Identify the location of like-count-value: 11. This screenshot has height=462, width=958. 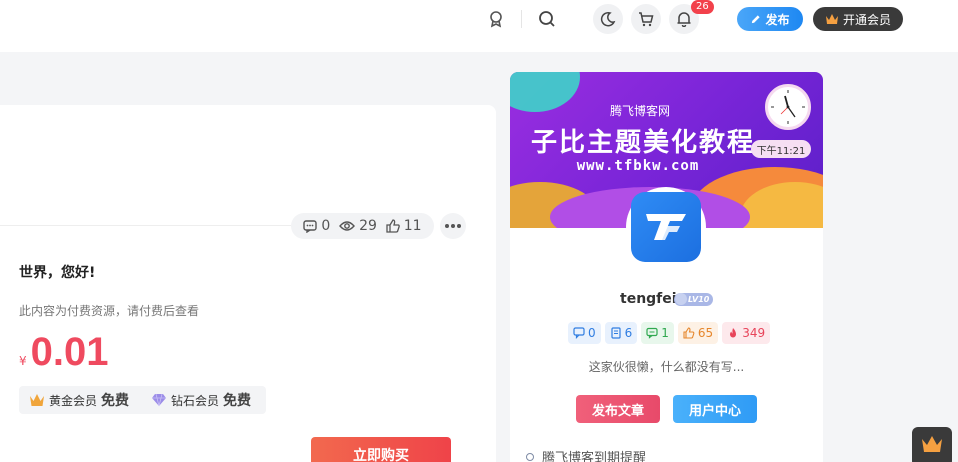
(412, 226).